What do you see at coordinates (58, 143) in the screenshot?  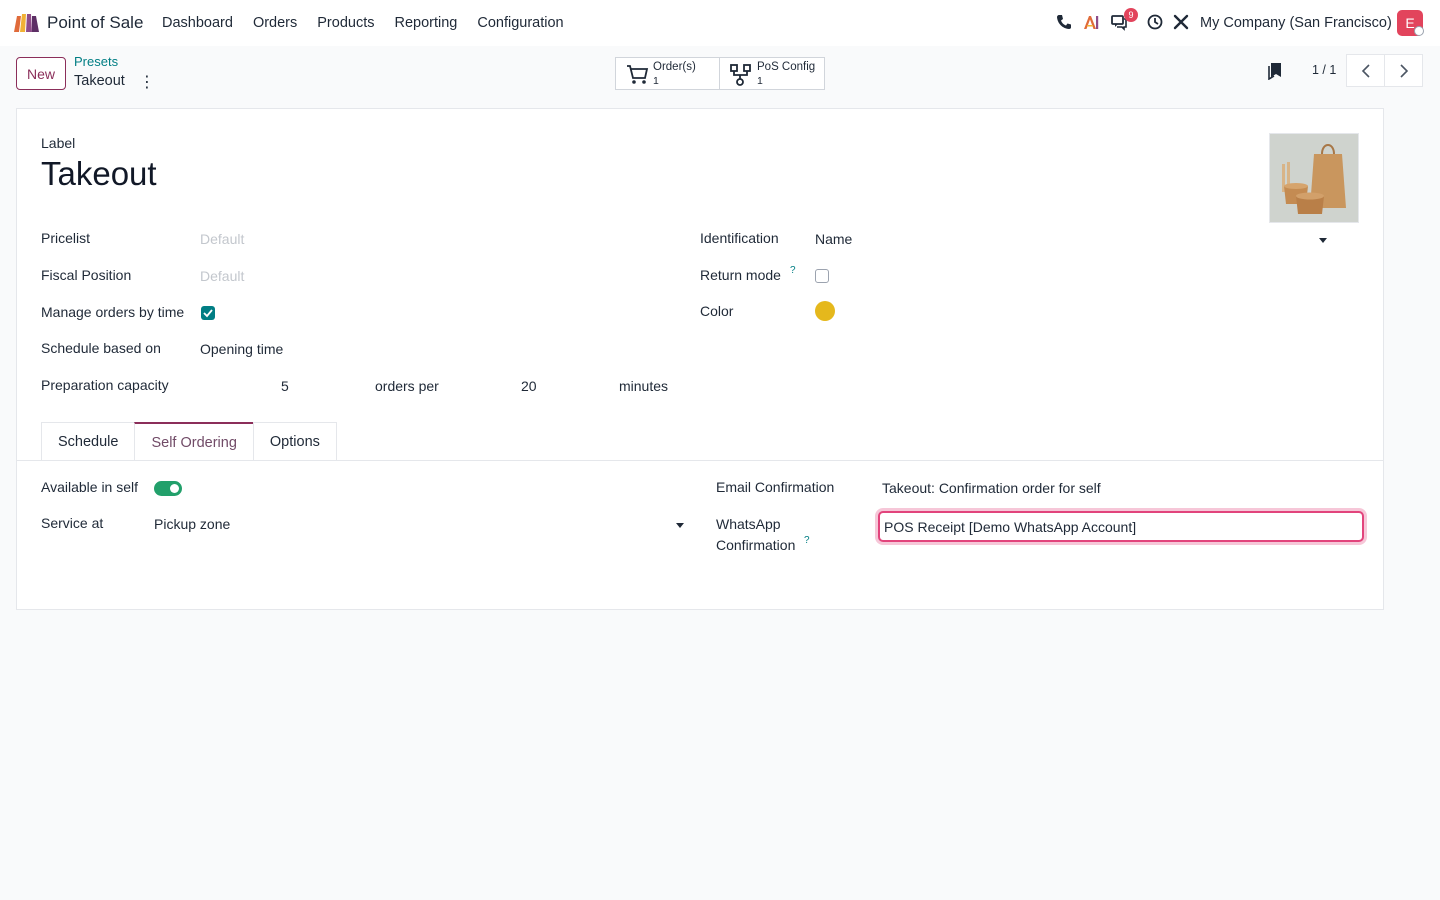 I see `label-caption: Label` at bounding box center [58, 143].